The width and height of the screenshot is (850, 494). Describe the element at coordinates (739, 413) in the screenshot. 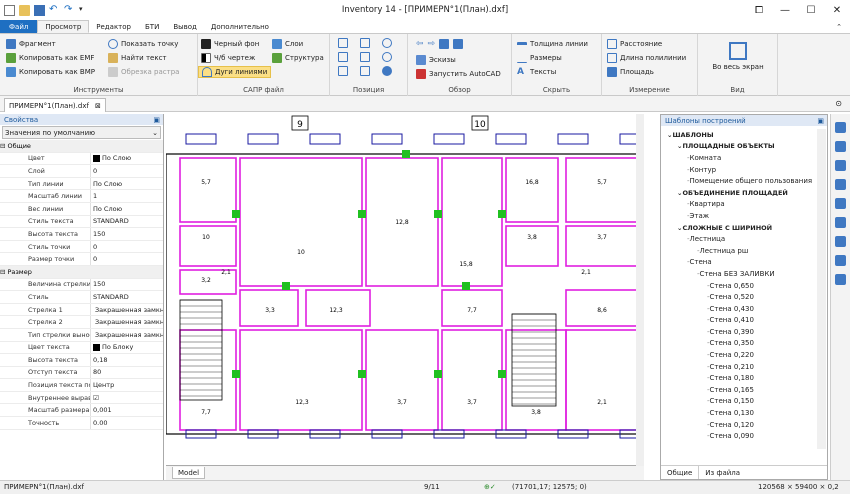

I see `tree-item: - Стена 0,130` at that location.